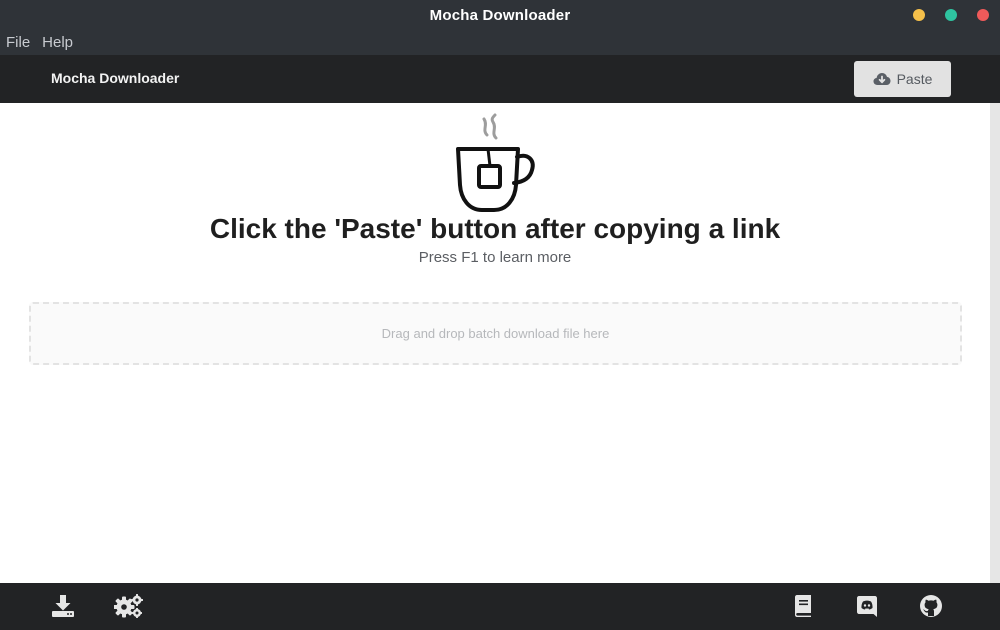 The image size is (1000, 630). What do you see at coordinates (931, 606) in the screenshot?
I see `github-icon` at bounding box center [931, 606].